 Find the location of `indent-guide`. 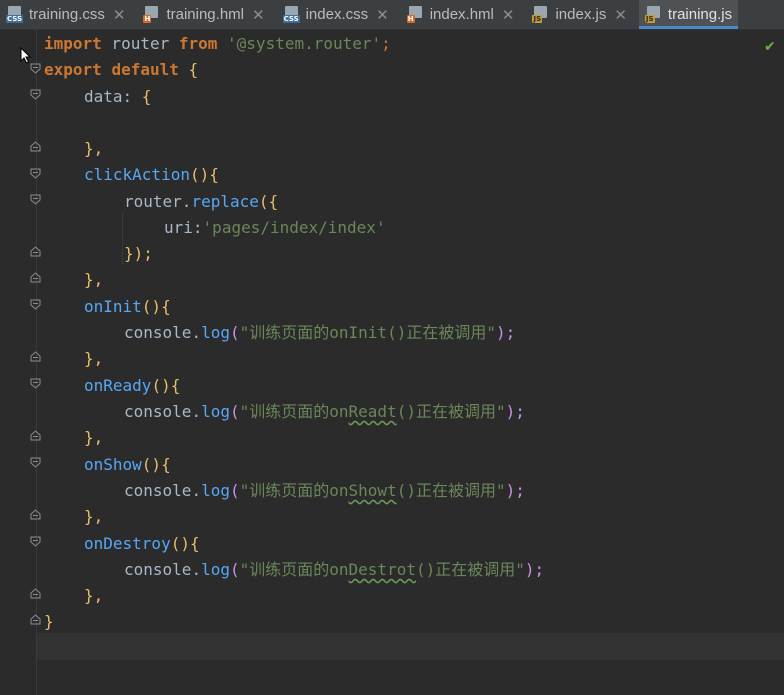

indent-guide is located at coordinates (122, 238).